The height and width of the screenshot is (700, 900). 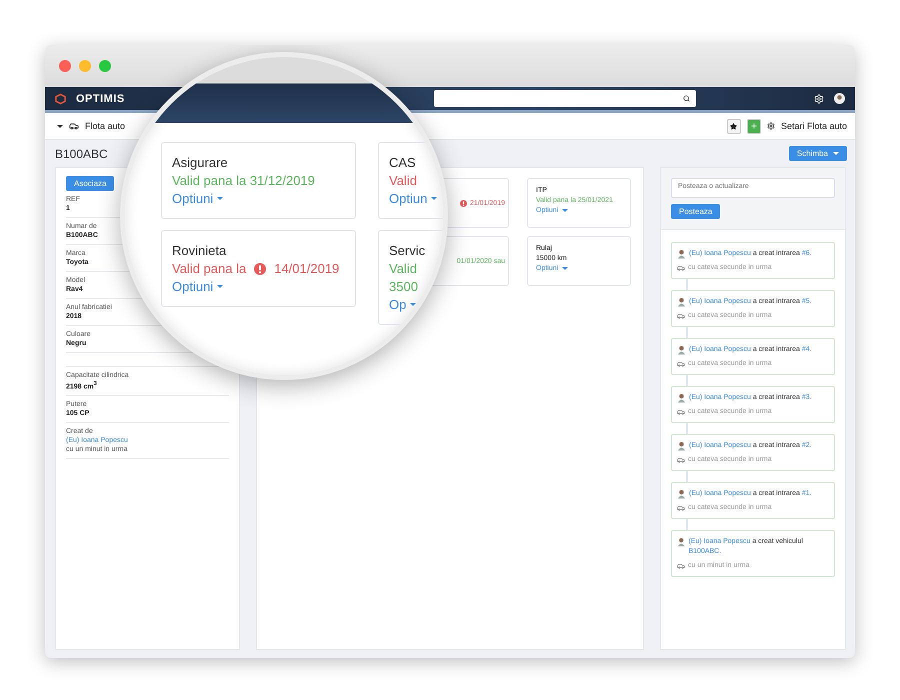 What do you see at coordinates (60, 126) in the screenshot?
I see `caret-icon` at bounding box center [60, 126].